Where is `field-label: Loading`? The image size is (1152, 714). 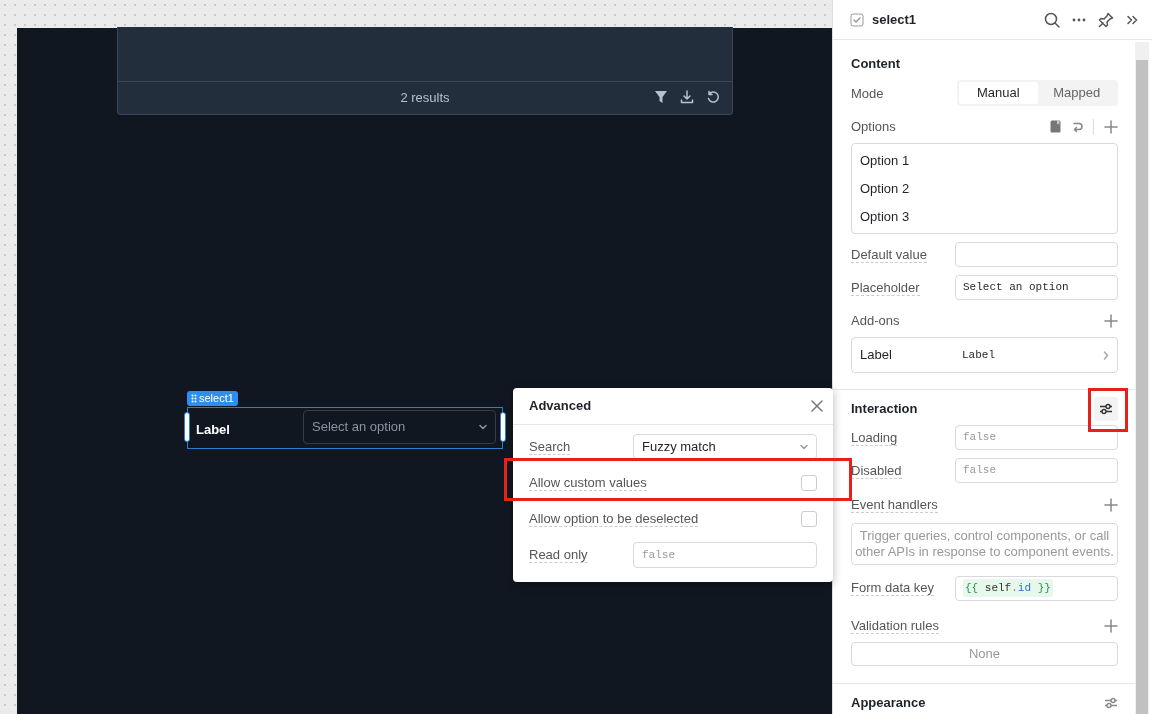 field-label: Loading is located at coordinates (874, 437).